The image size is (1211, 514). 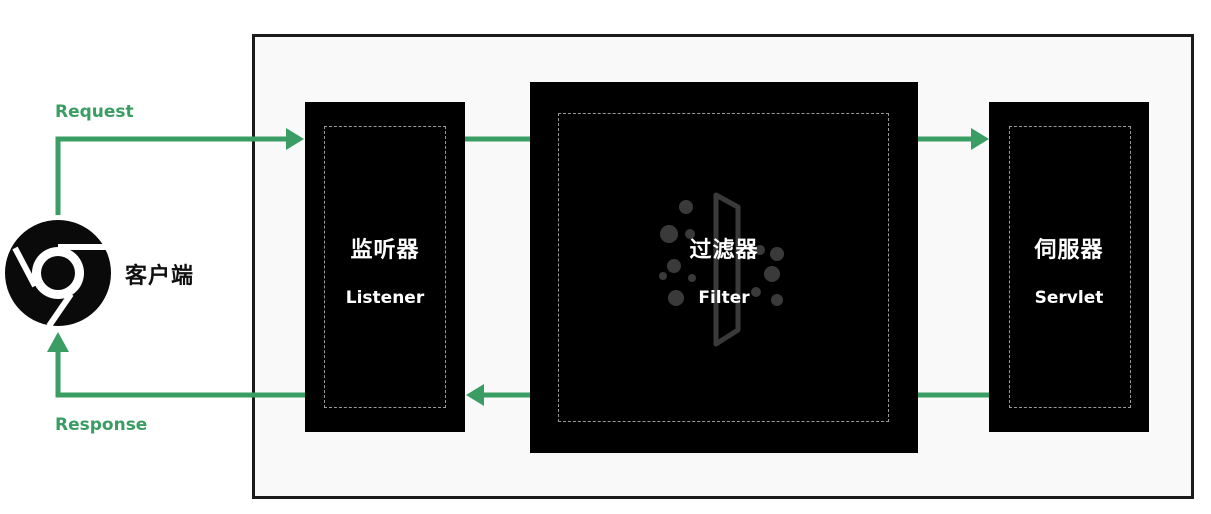 What do you see at coordinates (180, 374) in the screenshot?
I see `response-connector` at bounding box center [180, 374].